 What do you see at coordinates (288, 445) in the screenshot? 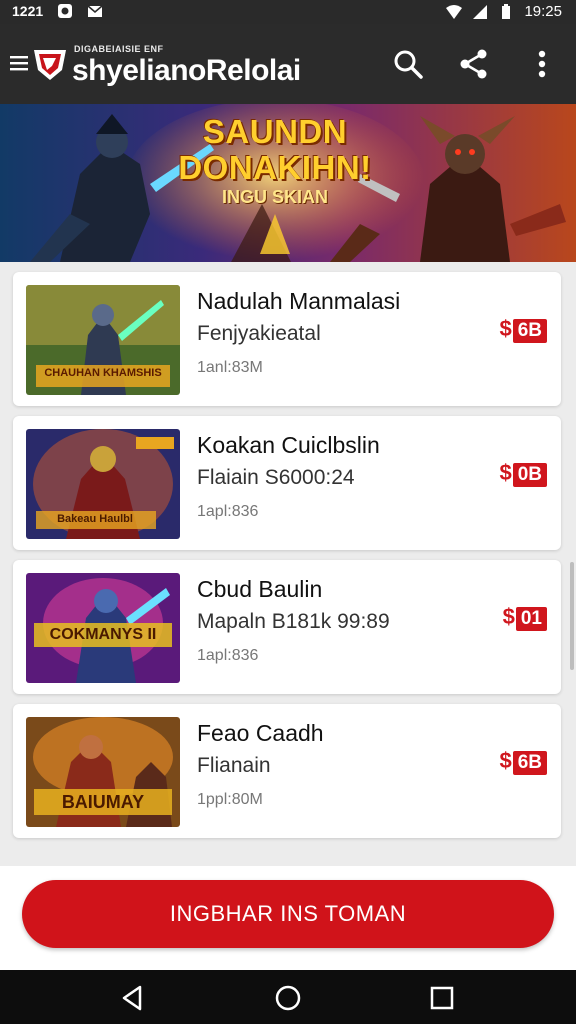
I see `item-title: Koakan Cuiclbslin` at bounding box center [288, 445].